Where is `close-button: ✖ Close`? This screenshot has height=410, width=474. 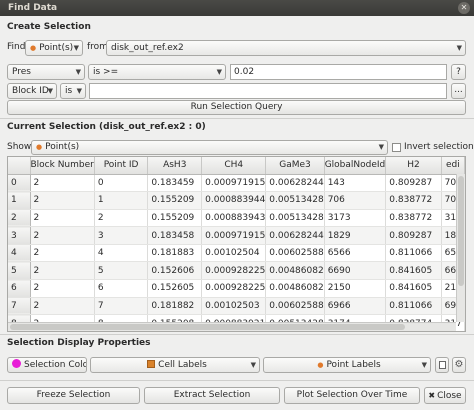 close-button: ✖ Close is located at coordinates (445, 395).